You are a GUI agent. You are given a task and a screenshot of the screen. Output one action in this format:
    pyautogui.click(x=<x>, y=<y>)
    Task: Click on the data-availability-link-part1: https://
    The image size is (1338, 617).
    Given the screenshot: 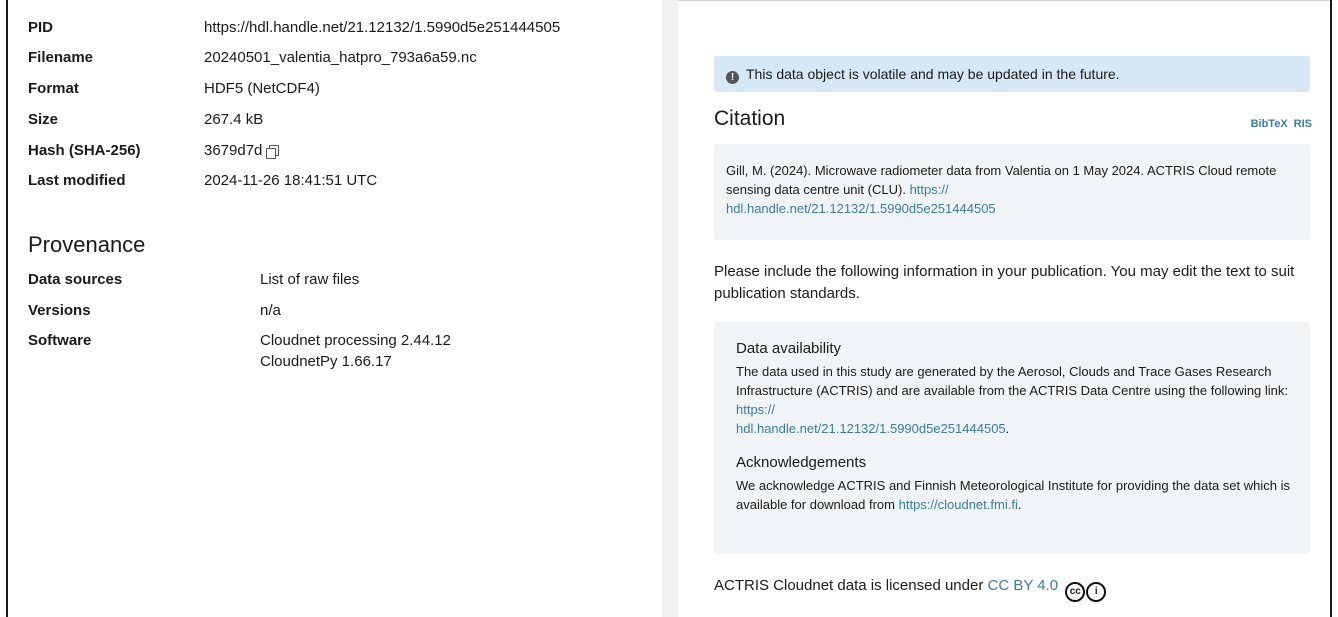 What is the action you would take?
    pyautogui.click(x=755, y=409)
    